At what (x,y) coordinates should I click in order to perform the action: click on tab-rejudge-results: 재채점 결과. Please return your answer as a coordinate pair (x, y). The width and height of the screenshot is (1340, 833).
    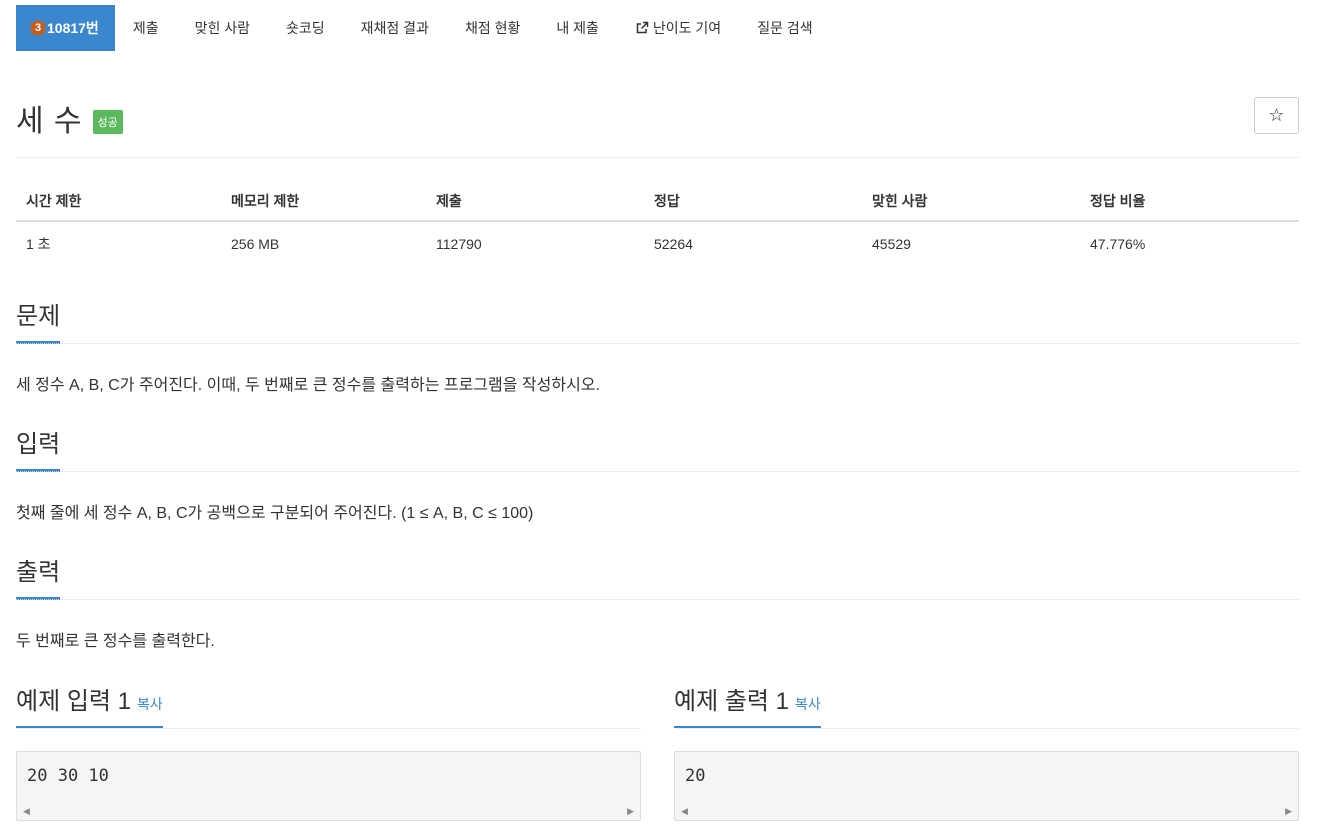
    Looking at the image, I should click on (395, 28).